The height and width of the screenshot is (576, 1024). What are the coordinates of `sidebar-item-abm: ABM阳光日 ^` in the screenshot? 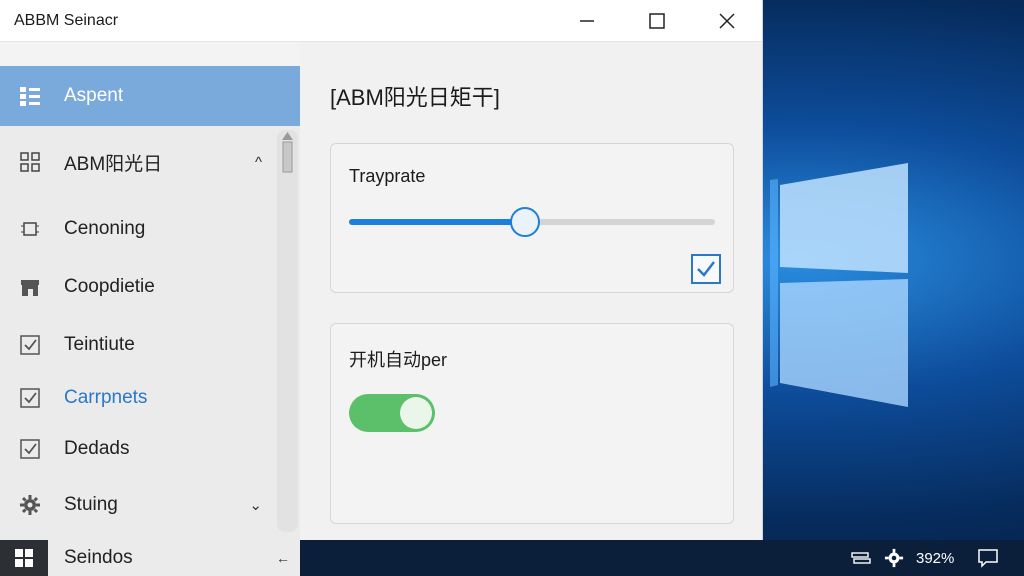 It's located at (138, 162).